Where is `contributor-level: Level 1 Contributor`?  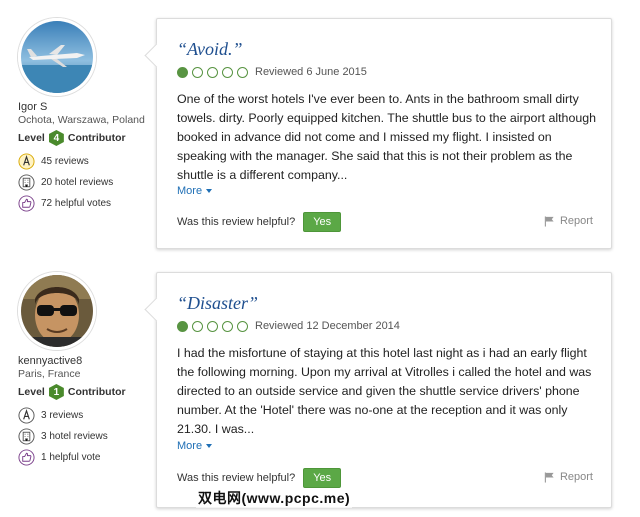
contributor-level: Level 1 Contributor is located at coordinates (88, 392).